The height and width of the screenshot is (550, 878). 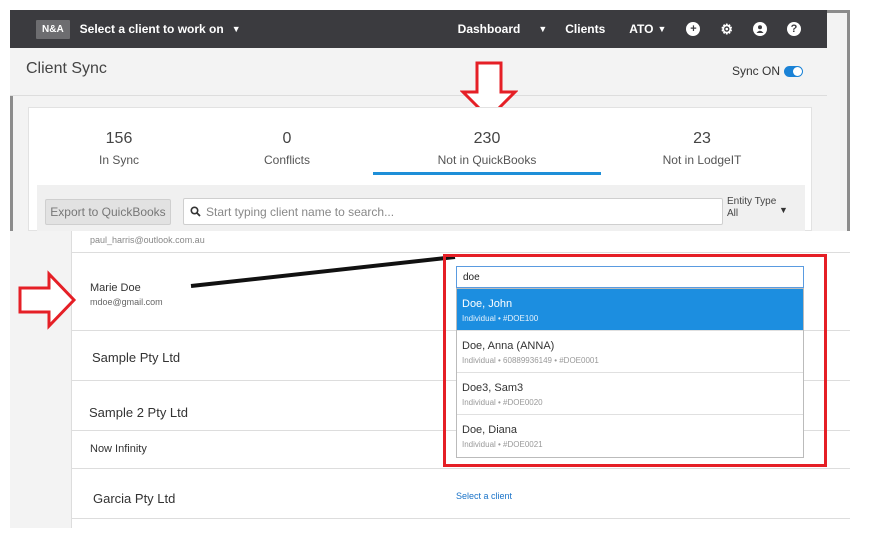 What do you see at coordinates (502, 444) in the screenshot?
I see `option-subtitle: Individual • #DOE0021` at bounding box center [502, 444].